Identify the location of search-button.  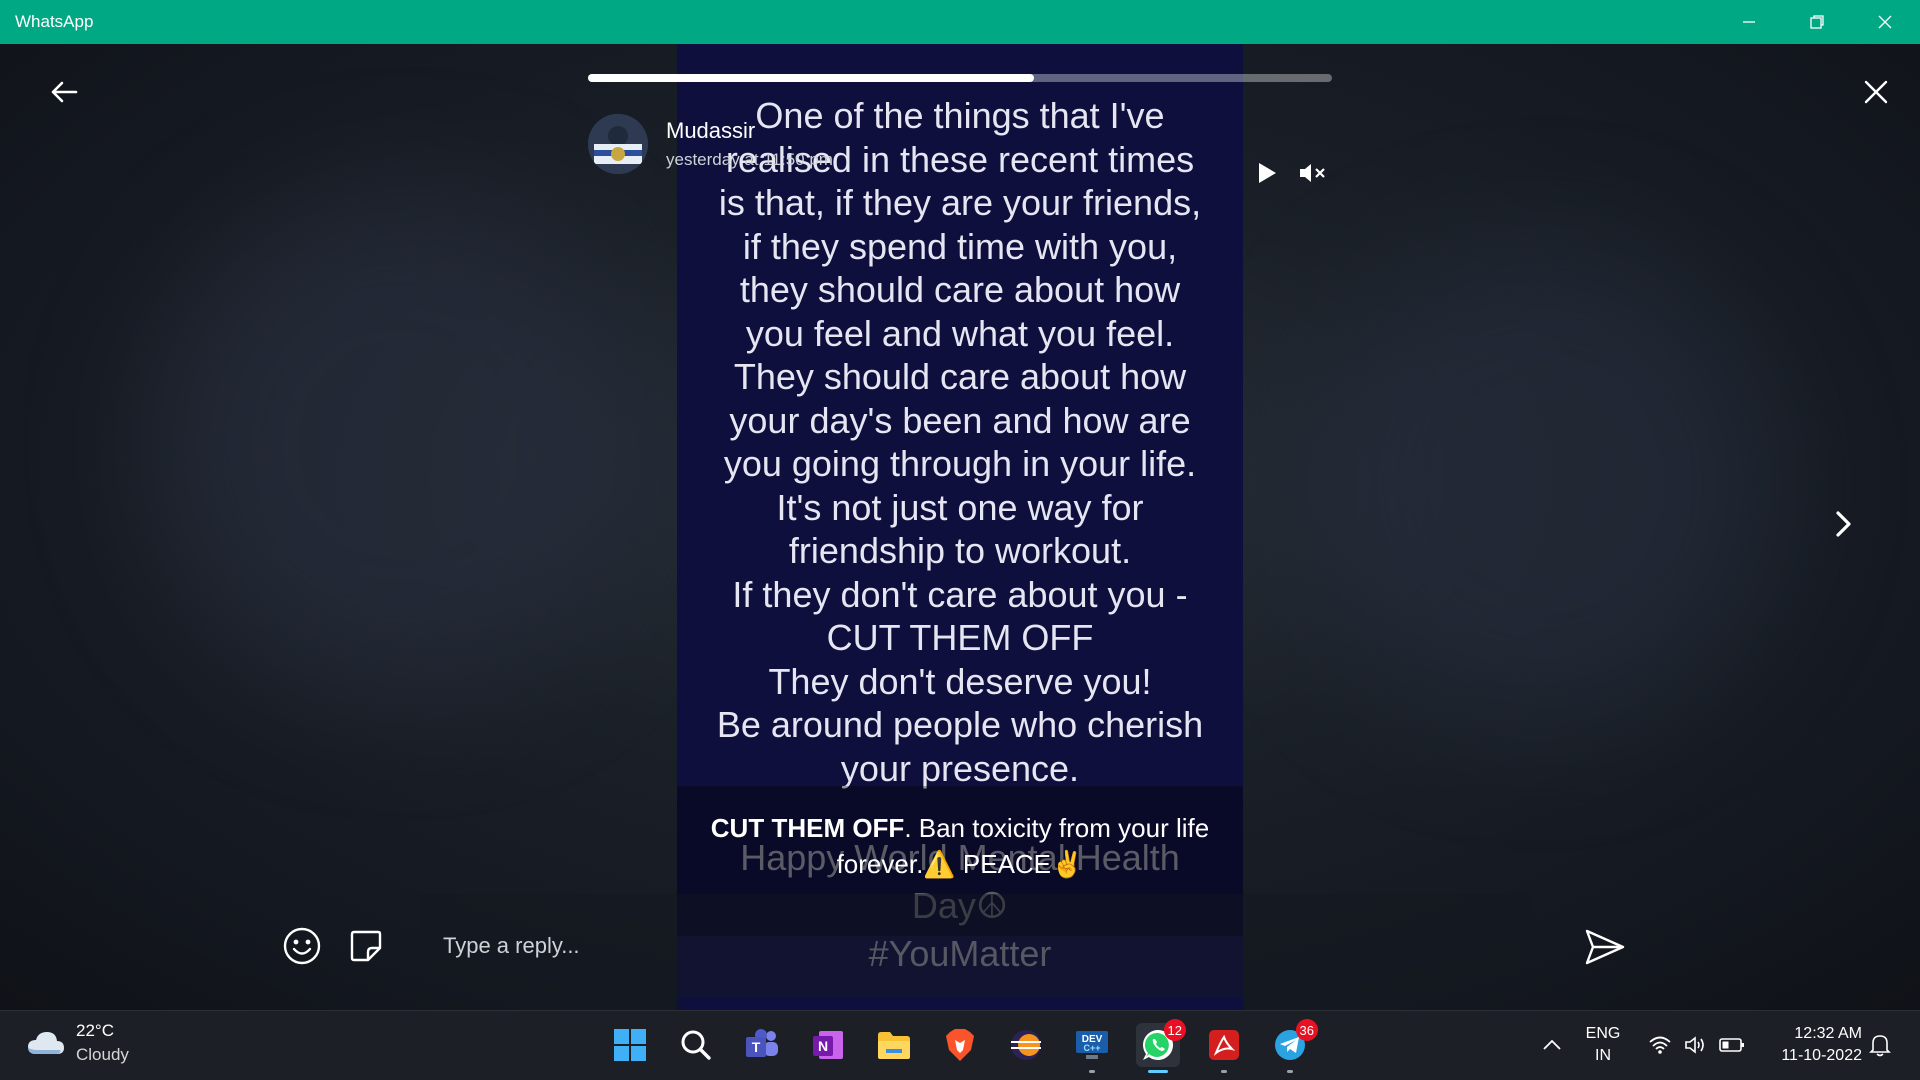
(696, 1045).